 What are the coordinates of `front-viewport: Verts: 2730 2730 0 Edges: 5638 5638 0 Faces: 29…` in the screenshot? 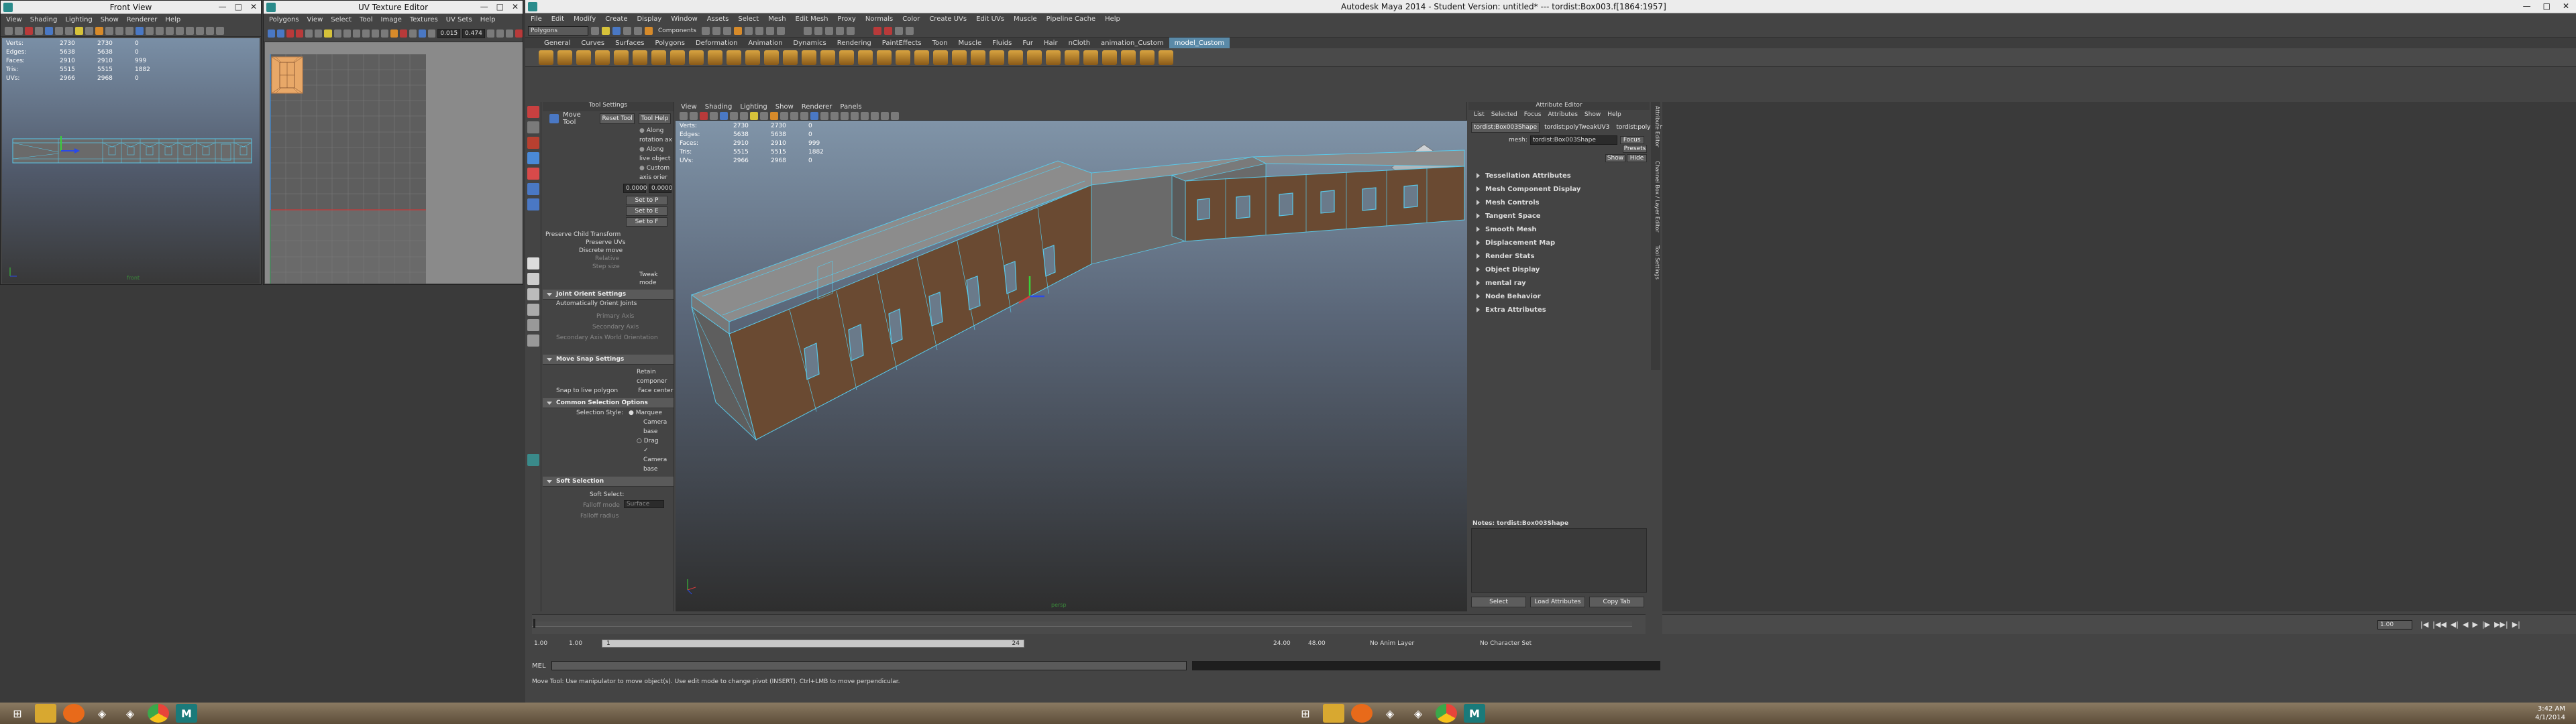 It's located at (131, 161).